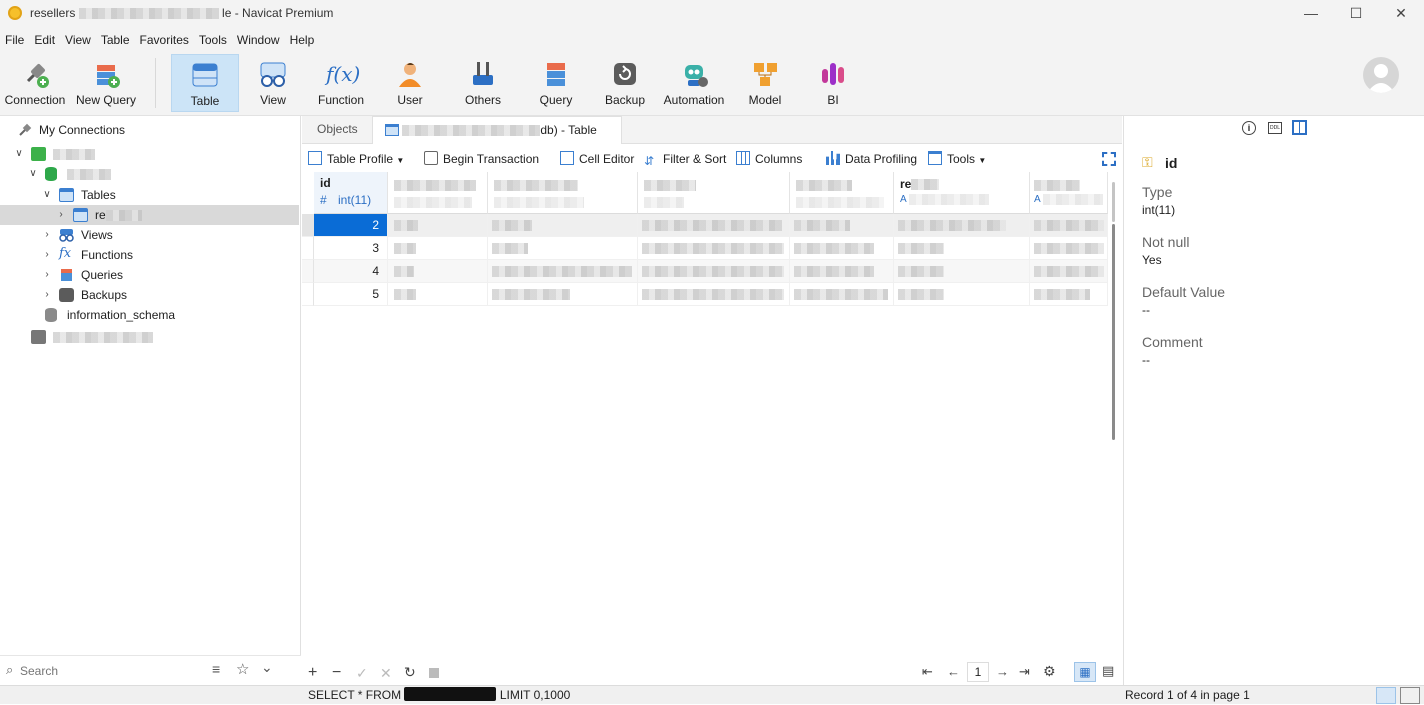  Describe the element at coordinates (1002, 671) in the screenshot. I see `next-page-icon: →` at that location.